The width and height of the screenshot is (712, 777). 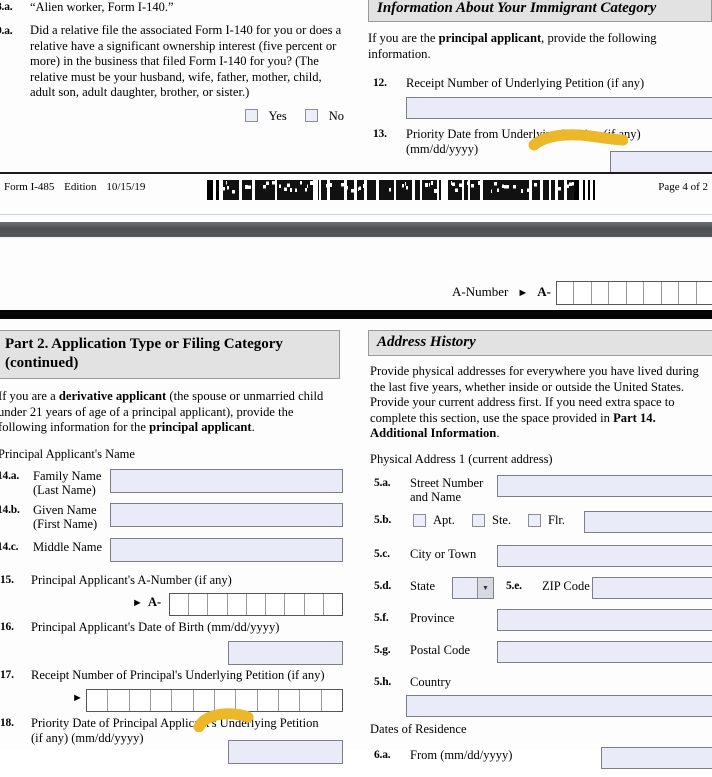 What do you see at coordinates (131, 580) in the screenshot?
I see `item-15-label: Principal Applicant's A-Number (if any)` at bounding box center [131, 580].